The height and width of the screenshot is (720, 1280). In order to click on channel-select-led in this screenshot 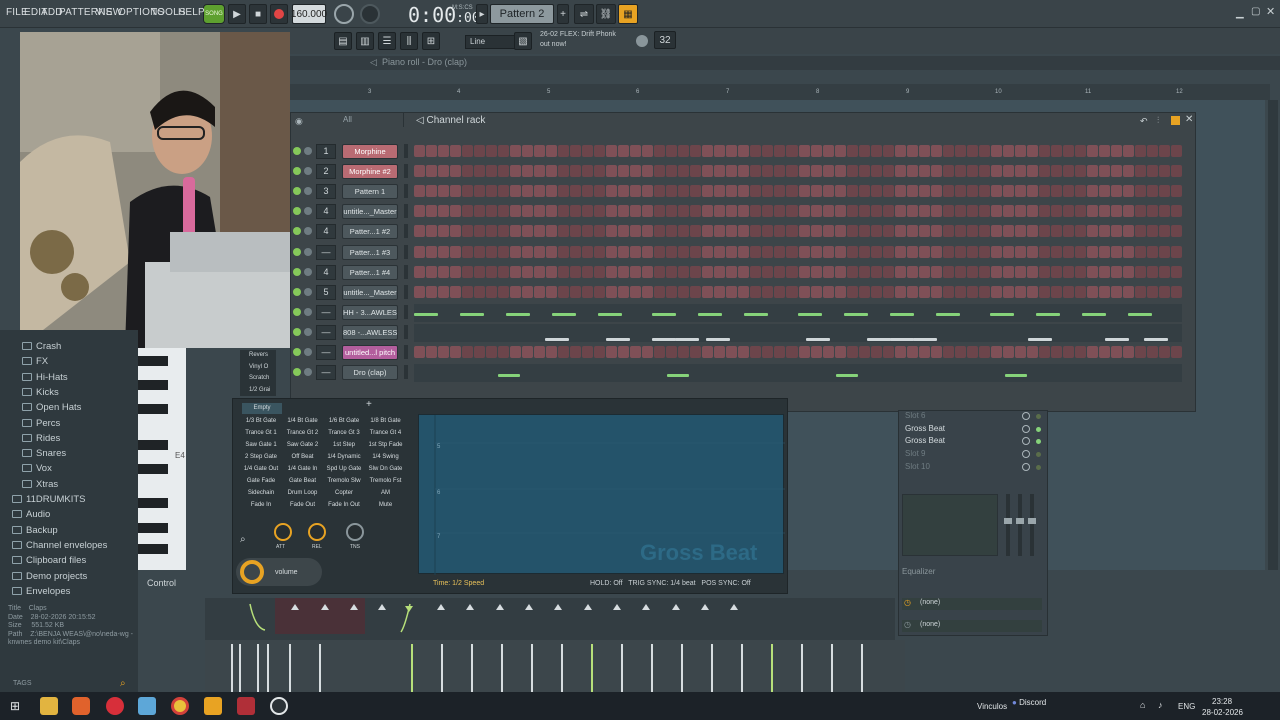, I will do `click(406, 211)`.